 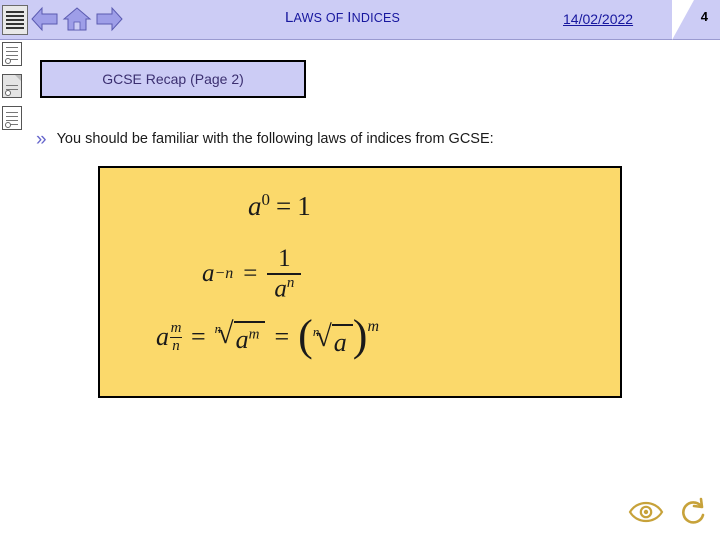 I want to click on forward-button, so click(x=109, y=20).